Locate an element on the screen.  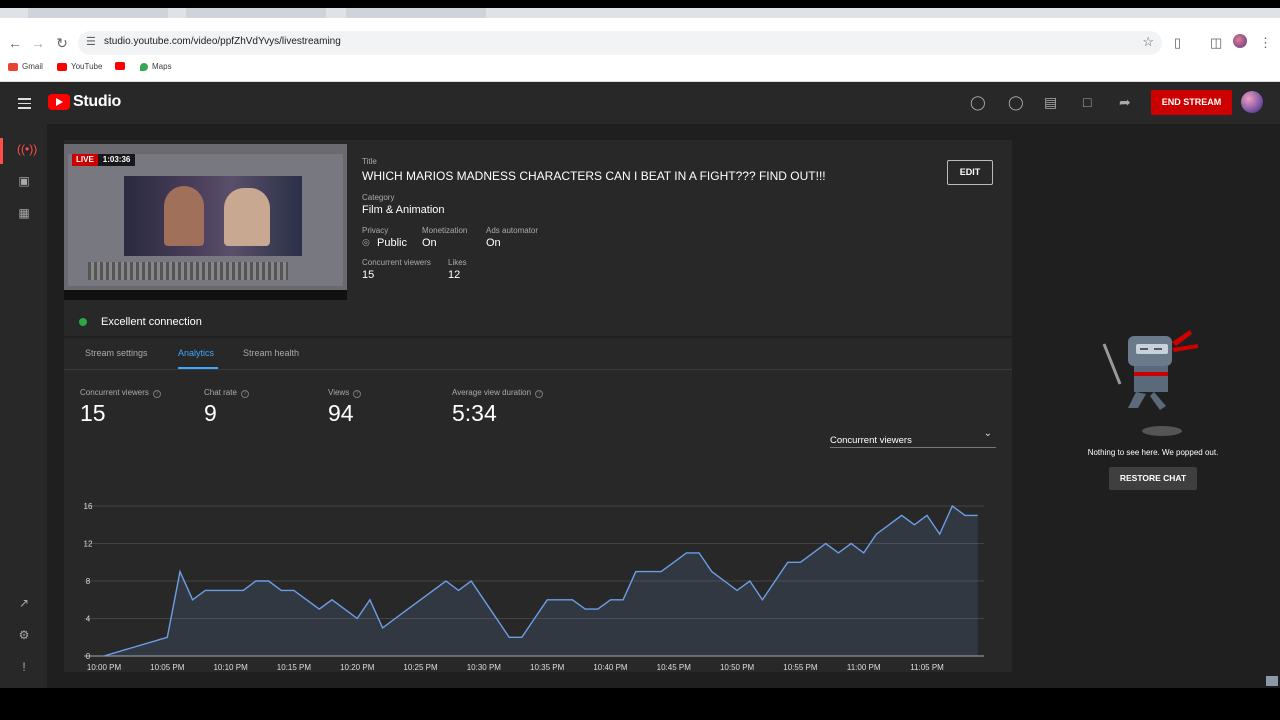
ninja-illustration is located at coordinates (1150, 383).